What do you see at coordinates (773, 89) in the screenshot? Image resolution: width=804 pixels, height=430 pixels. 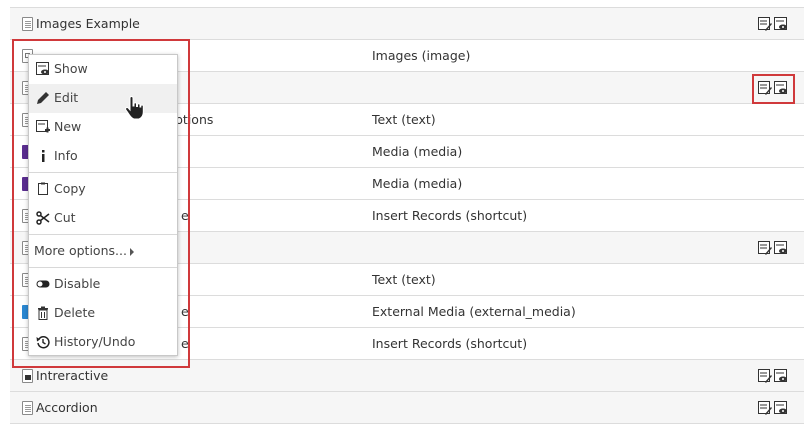 I see `annotation-highlight-actions` at bounding box center [773, 89].